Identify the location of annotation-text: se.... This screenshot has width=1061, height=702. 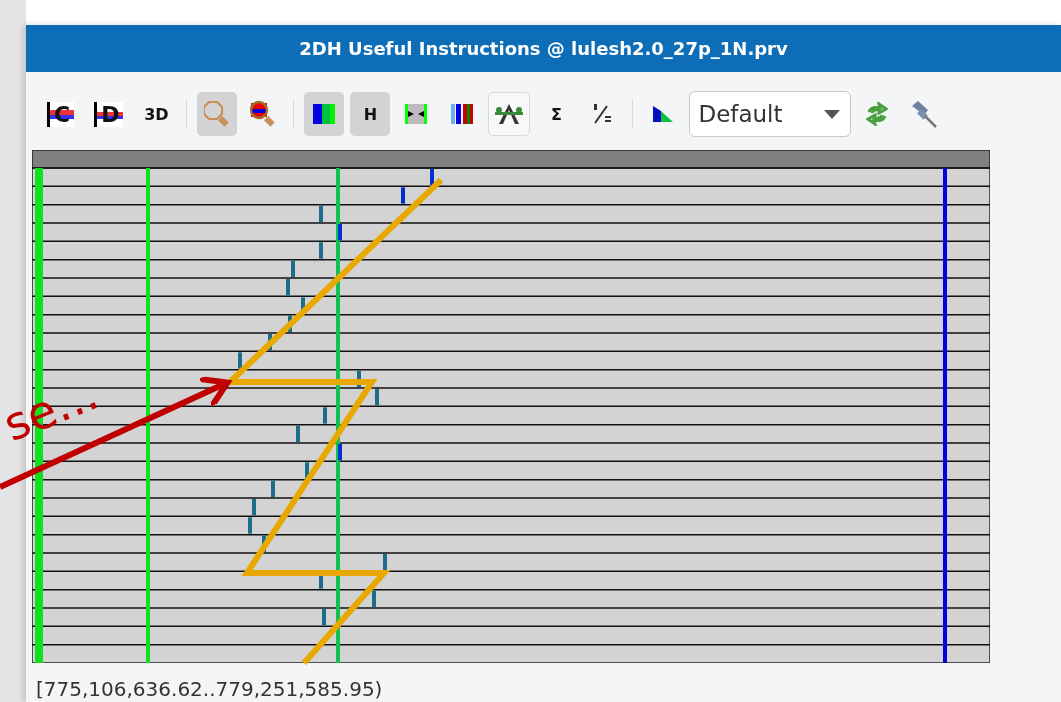
(53, 409).